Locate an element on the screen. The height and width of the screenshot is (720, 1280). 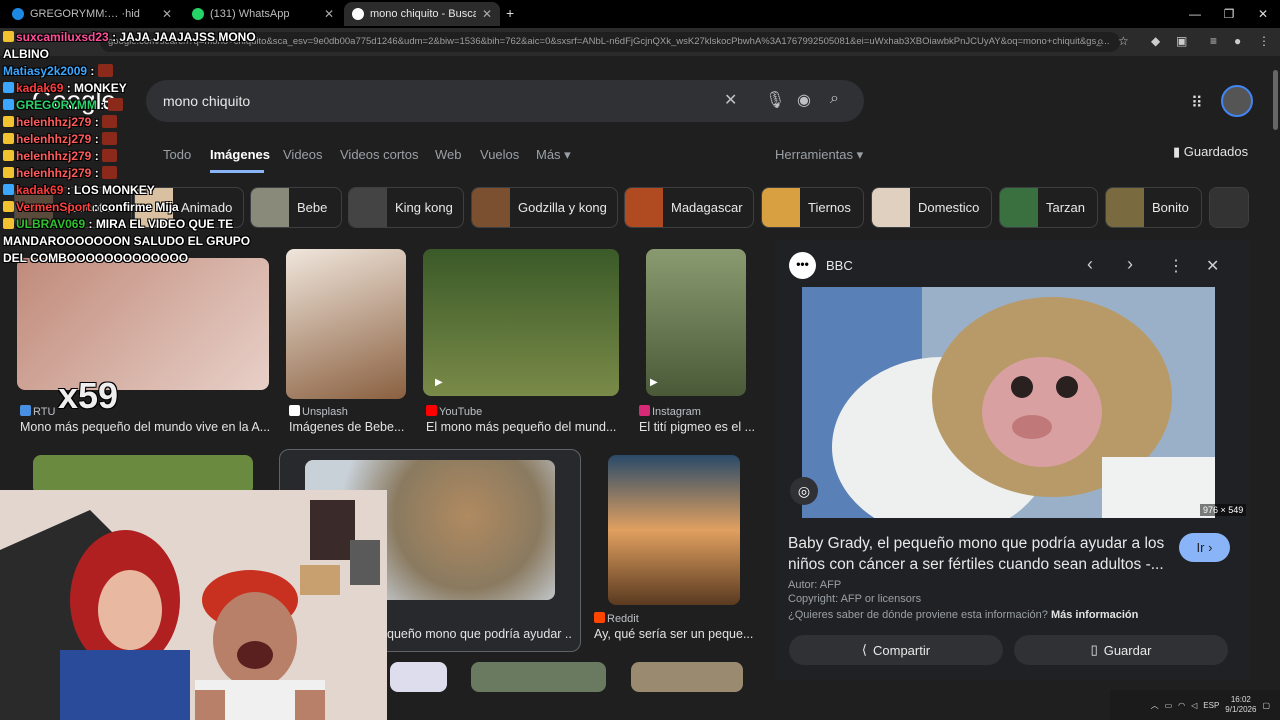
minimize-icon: — is located at coordinates (1195, 14).